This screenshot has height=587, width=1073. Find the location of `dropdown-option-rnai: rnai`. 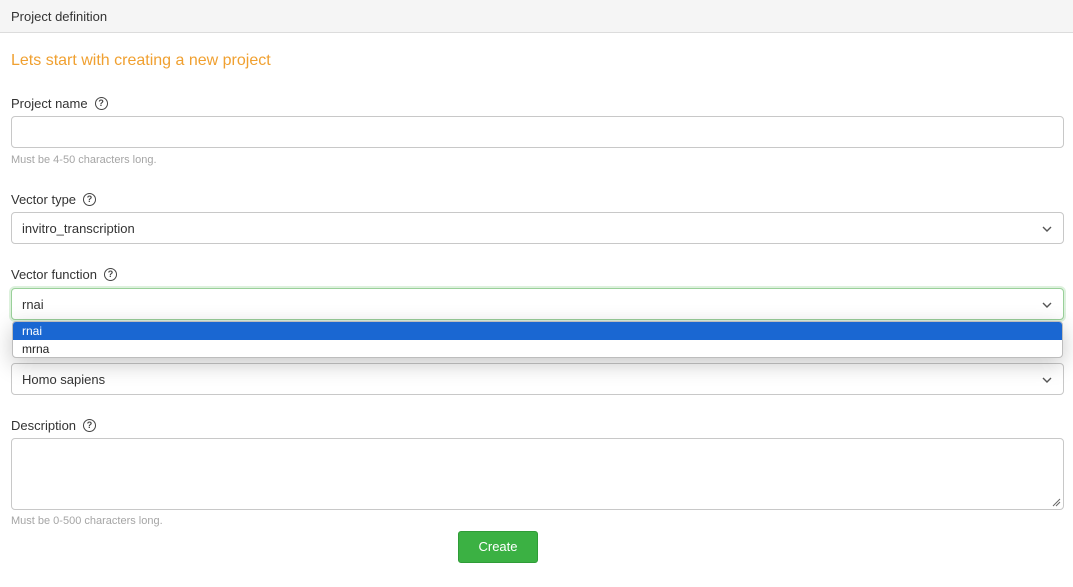

dropdown-option-rnai: rnai is located at coordinates (537, 331).